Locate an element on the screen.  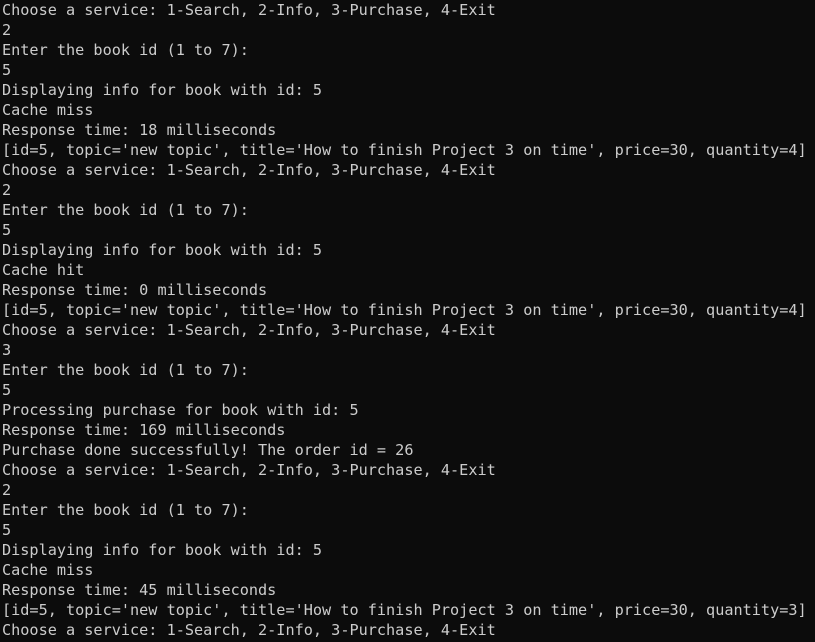
input-line: 3 is located at coordinates (7, 350).